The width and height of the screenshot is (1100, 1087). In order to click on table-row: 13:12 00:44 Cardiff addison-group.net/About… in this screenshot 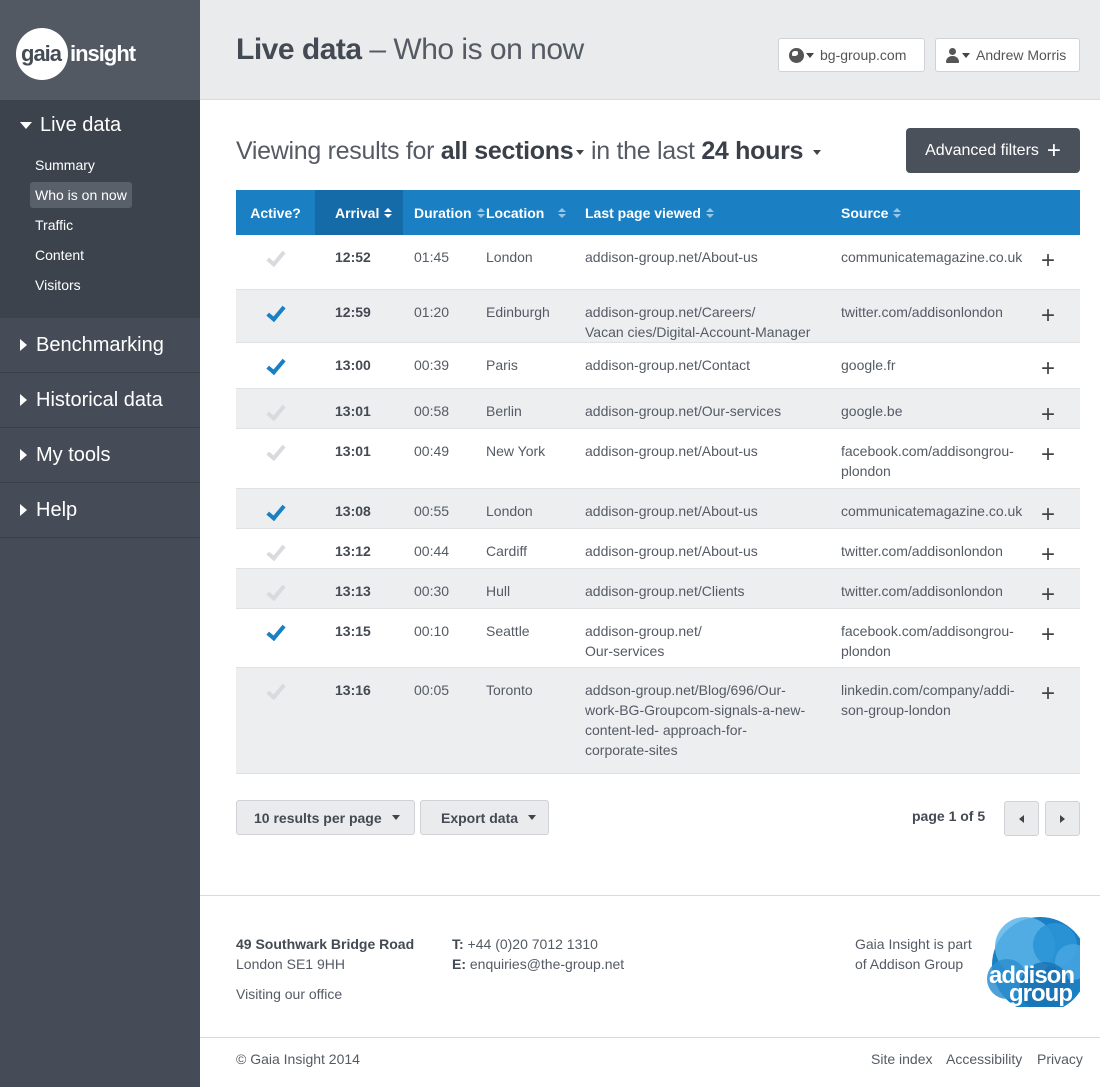, I will do `click(658, 548)`.